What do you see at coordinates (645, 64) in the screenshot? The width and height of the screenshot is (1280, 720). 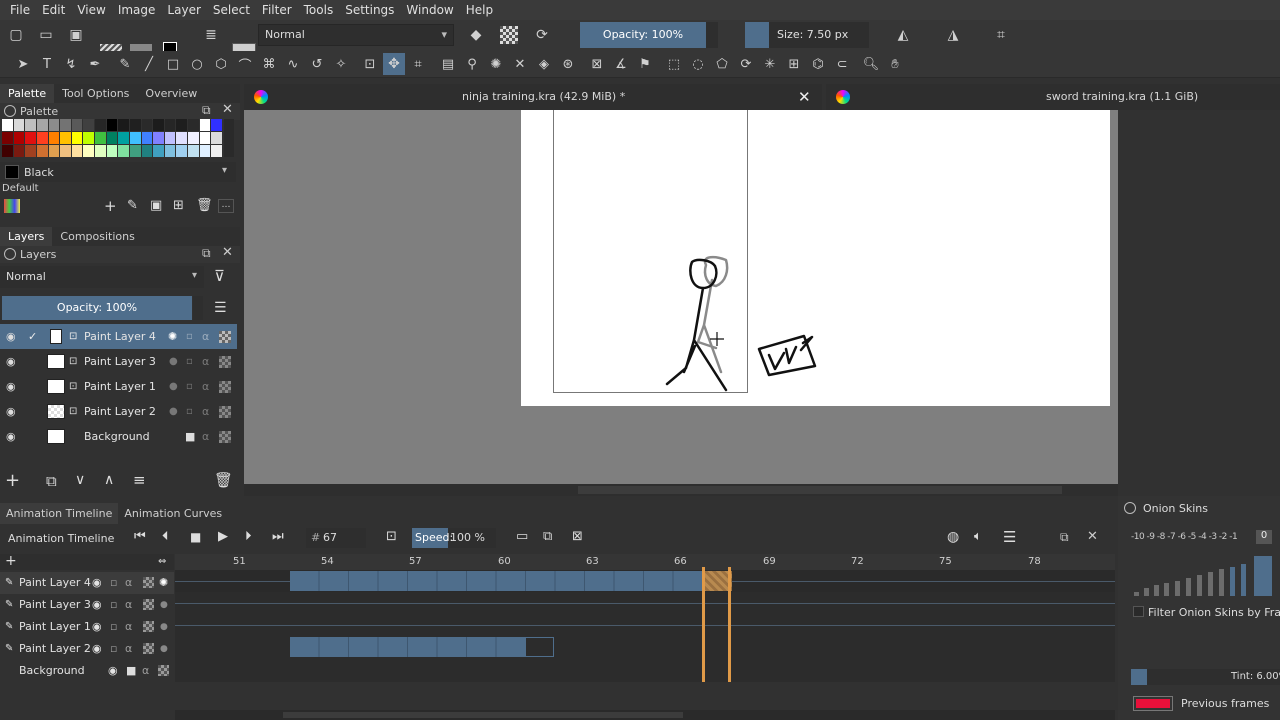 I see `reference-tool-icon: ⚑` at bounding box center [645, 64].